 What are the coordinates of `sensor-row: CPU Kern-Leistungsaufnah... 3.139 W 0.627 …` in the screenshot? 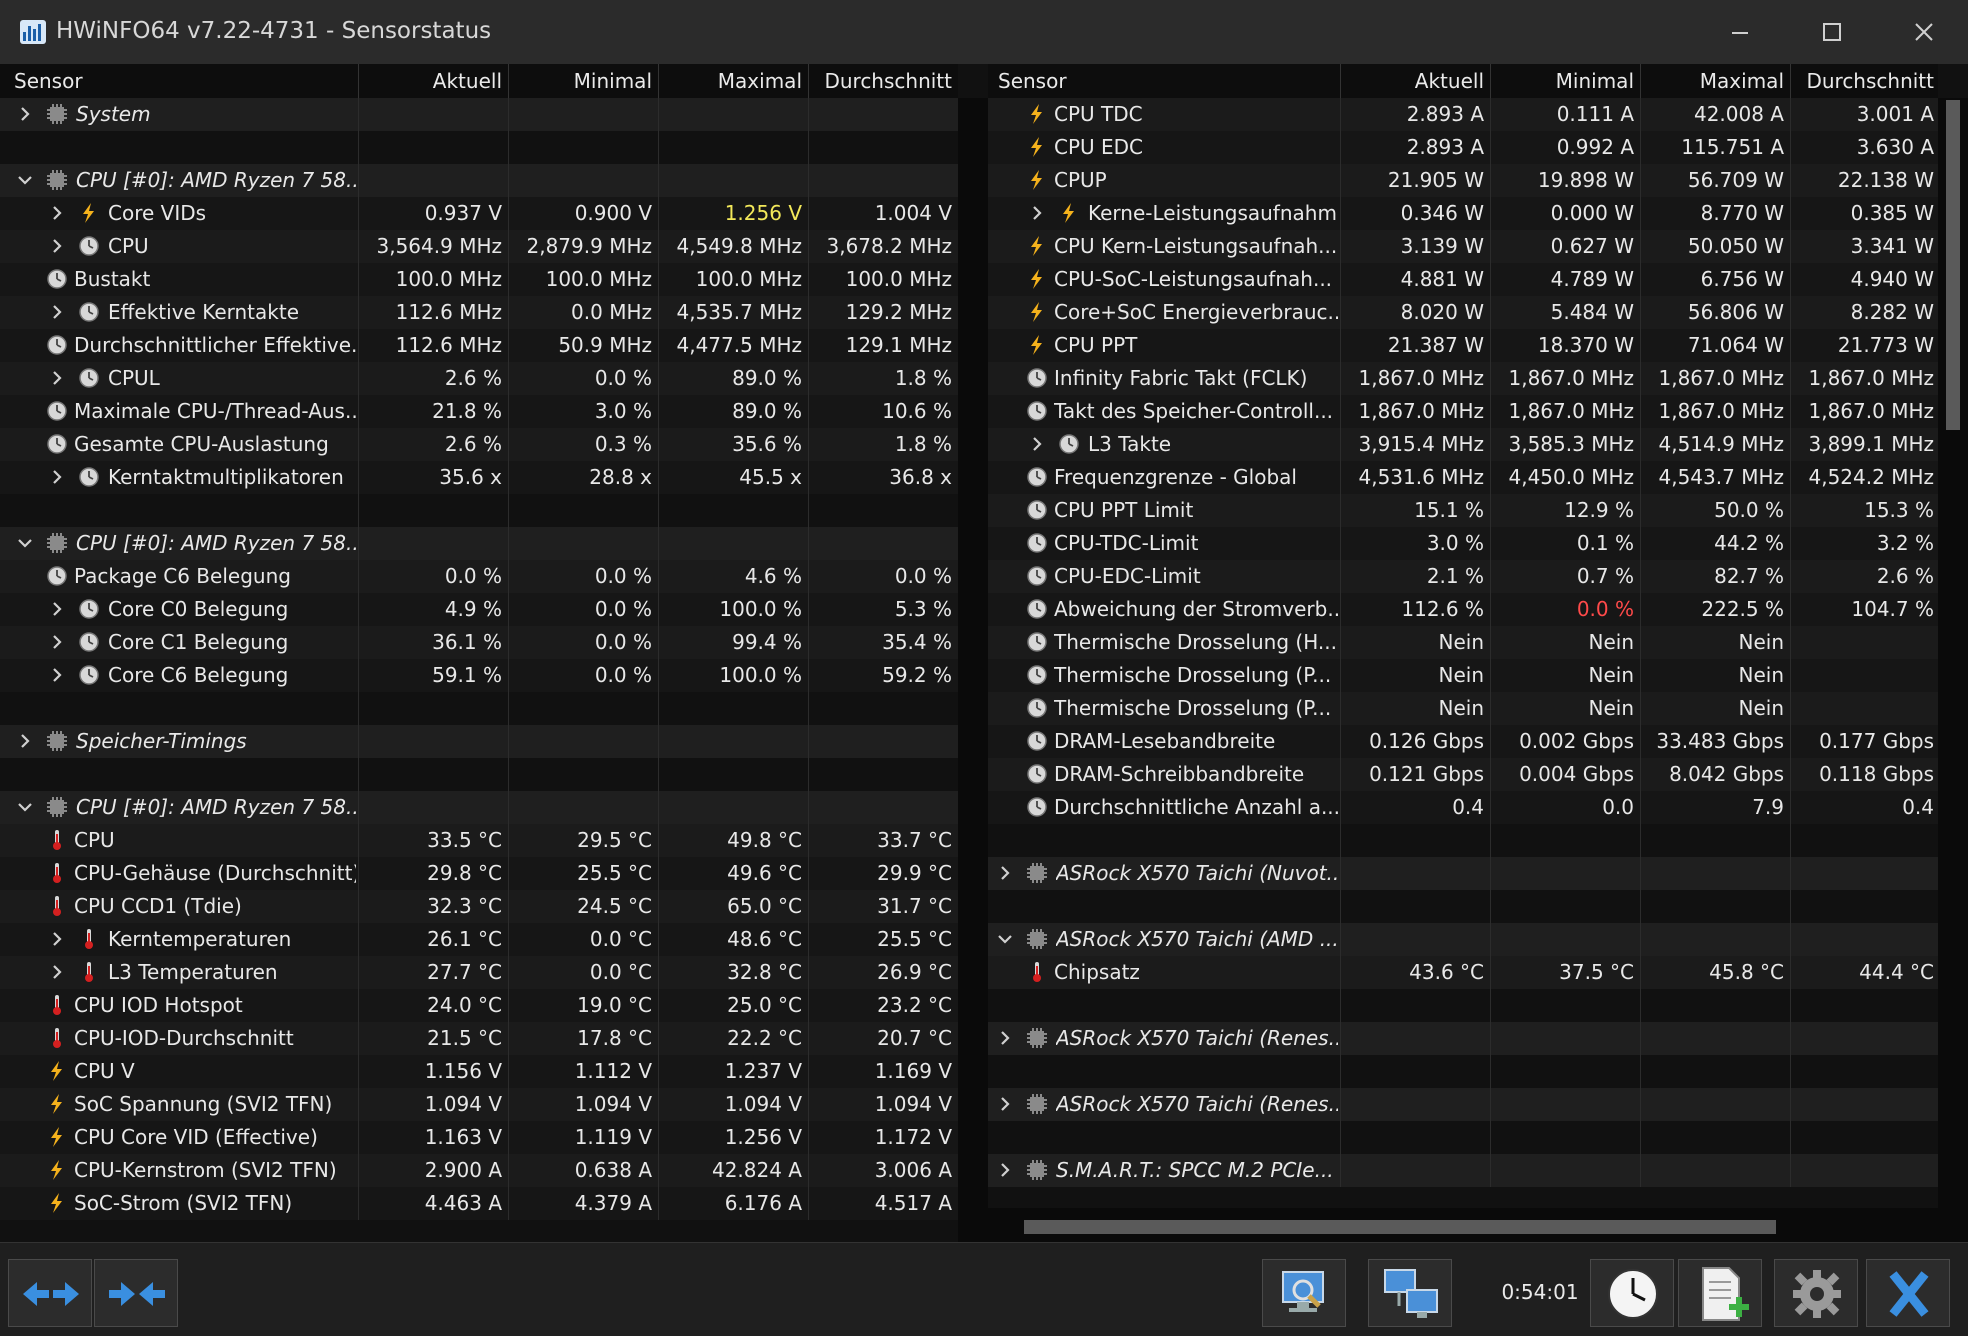 It's located at (1463, 246).